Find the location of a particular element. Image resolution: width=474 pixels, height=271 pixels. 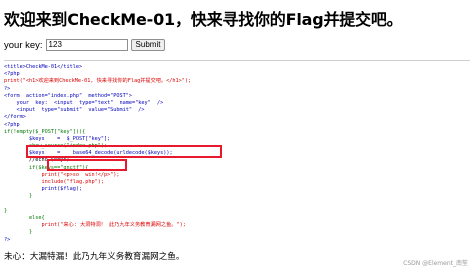

highlight-box-compare is located at coordinates (87, 165).